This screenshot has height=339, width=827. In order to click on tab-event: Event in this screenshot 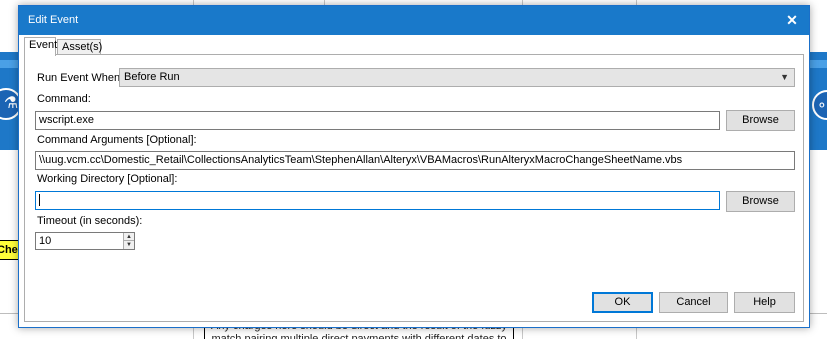, I will do `click(40, 46)`.